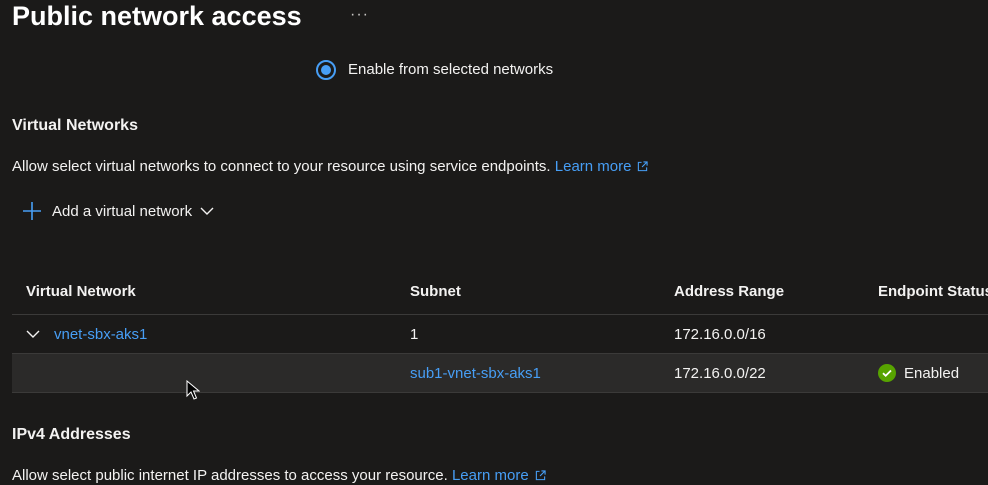  What do you see at coordinates (720, 373) in the screenshot?
I see `address-range-cell: 172.16.0.0/22` at bounding box center [720, 373].